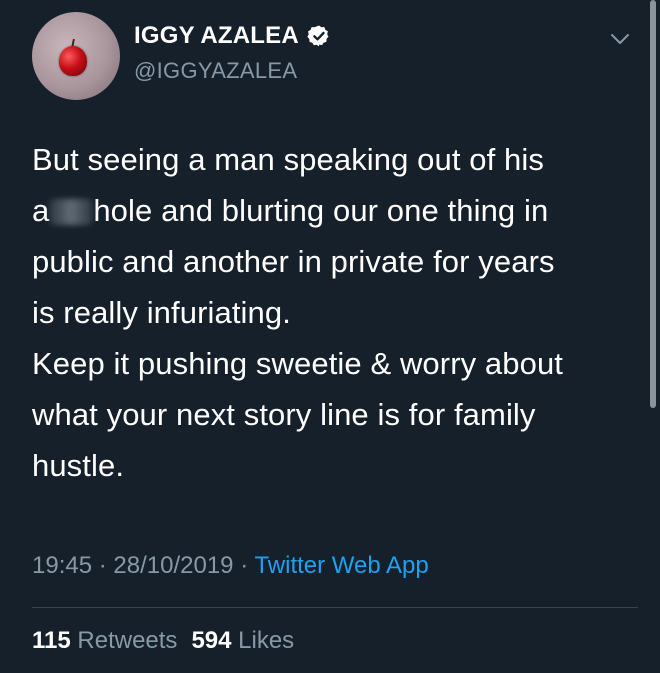 The image size is (660, 673). What do you see at coordinates (173, 565) in the screenshot?
I see `tweet-date: 28/10/2019` at bounding box center [173, 565].